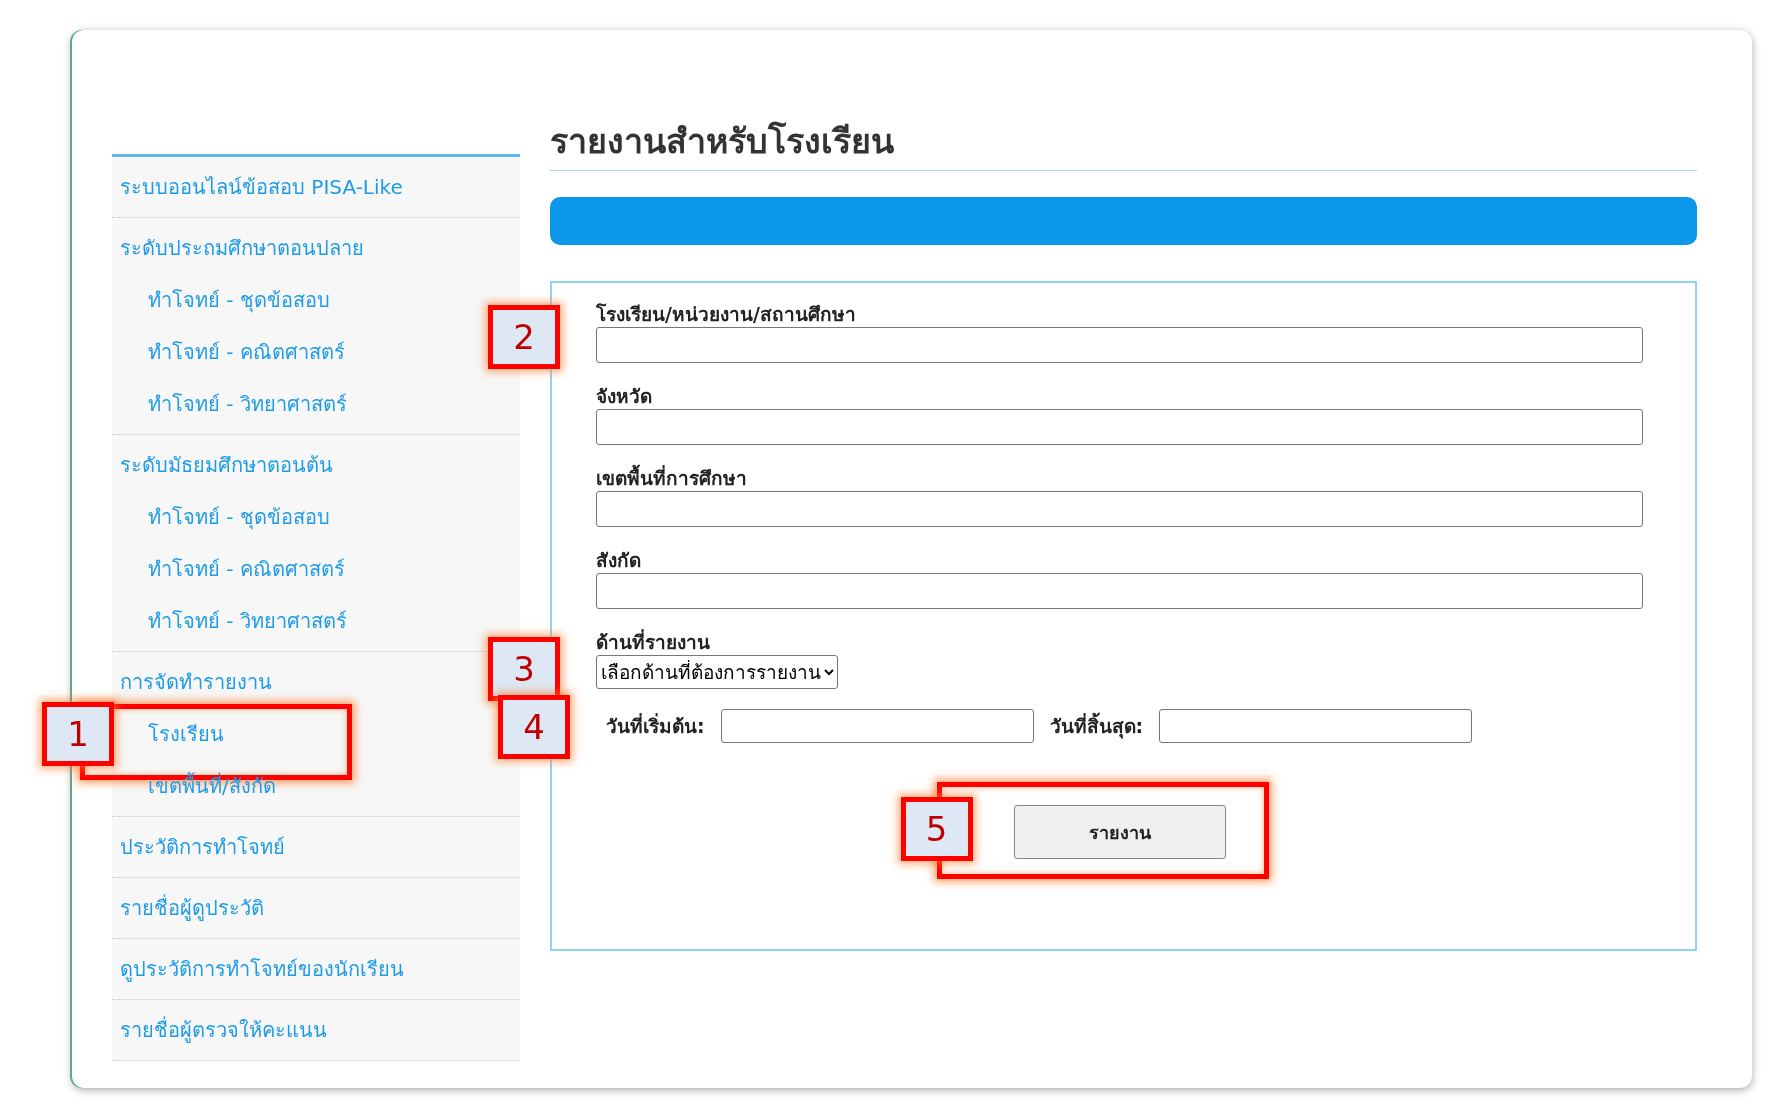 Image resolution: width=1787 pixels, height=1113 pixels. I want to click on report-button: รายงาน, so click(1119, 832).